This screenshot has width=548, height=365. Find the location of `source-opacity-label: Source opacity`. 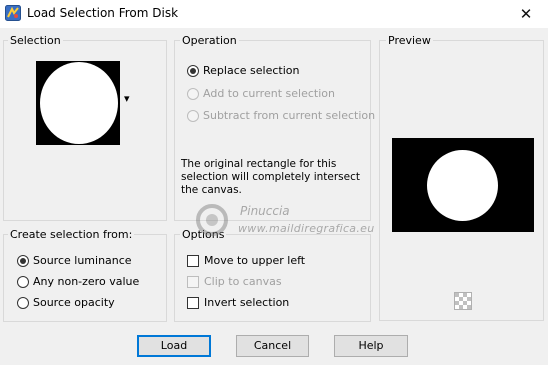

source-opacity-label: Source opacity is located at coordinates (74, 302).